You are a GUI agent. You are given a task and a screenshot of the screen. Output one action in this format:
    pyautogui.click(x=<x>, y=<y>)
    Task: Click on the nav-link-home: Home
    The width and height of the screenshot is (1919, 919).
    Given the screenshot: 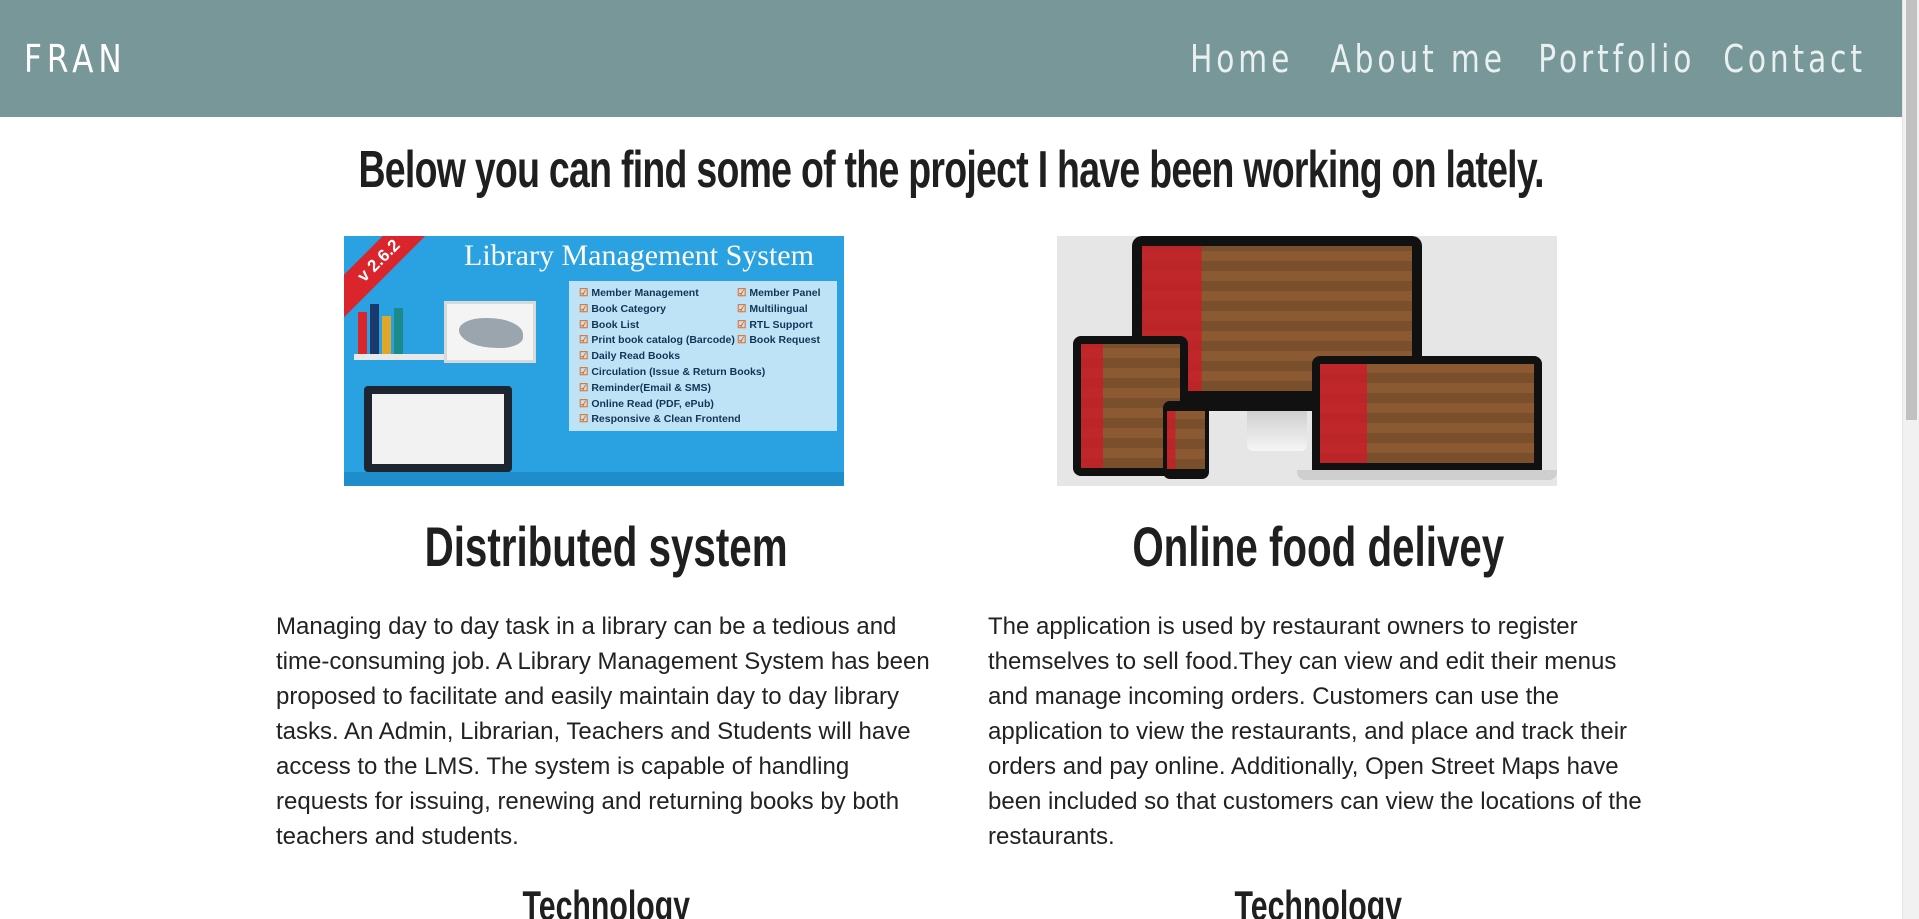 What is the action you would take?
    pyautogui.click(x=1241, y=59)
    